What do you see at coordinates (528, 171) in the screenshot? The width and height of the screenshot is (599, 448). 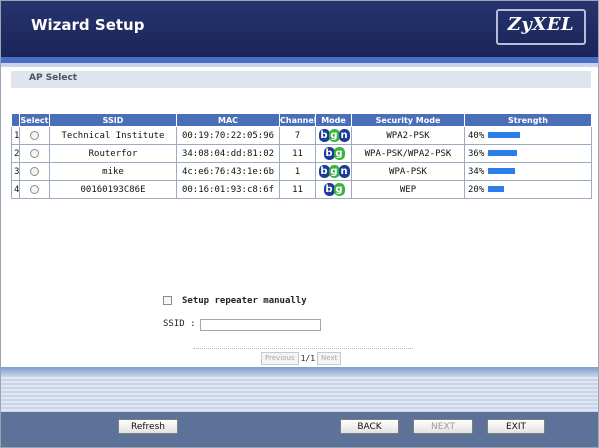 I see `strength-cell: 34%` at bounding box center [528, 171].